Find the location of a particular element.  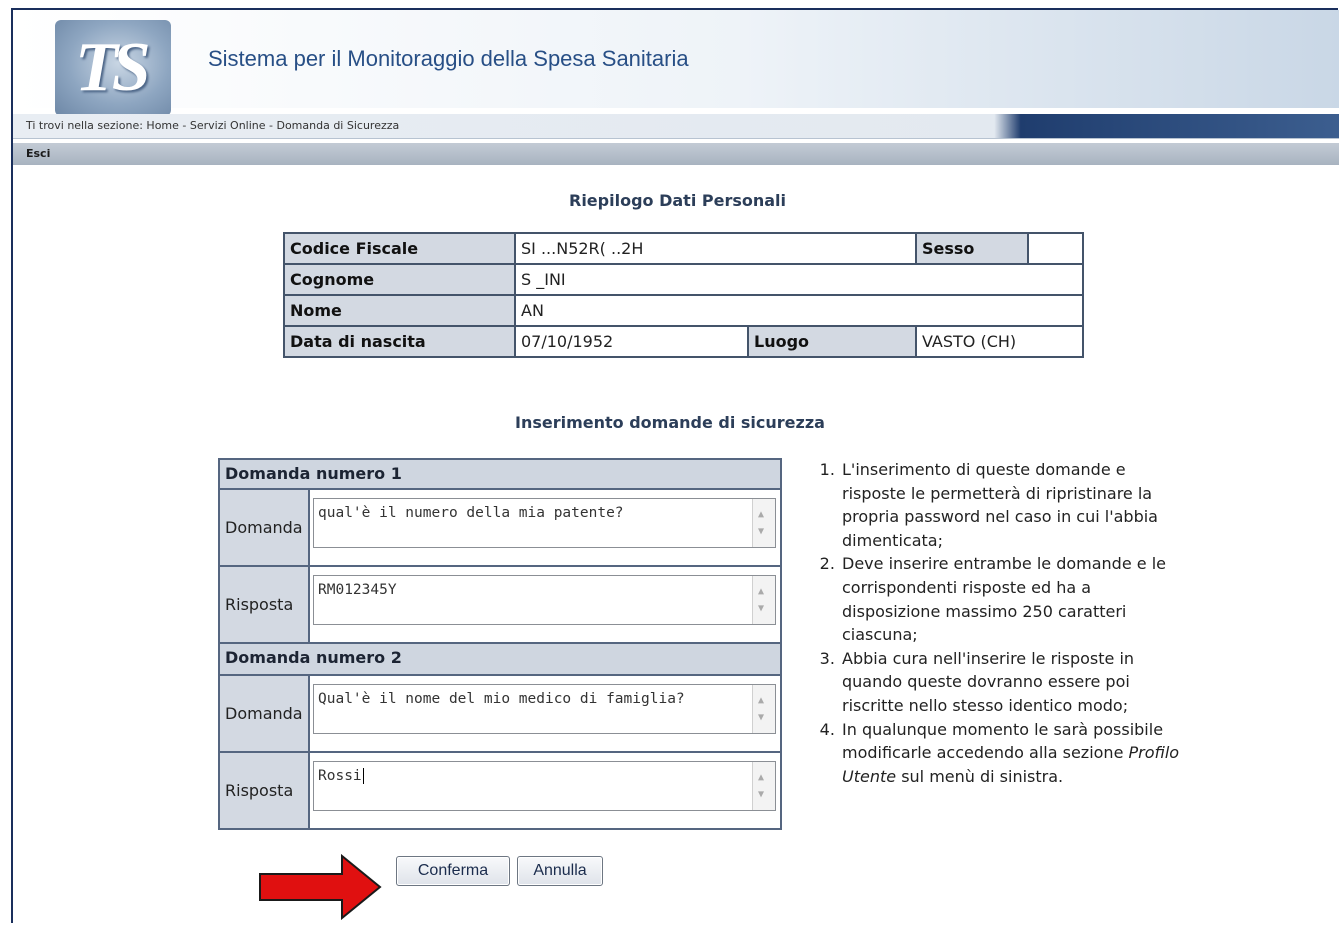

question1-field-cell: qual'è il numero della mia patente? ▲ ▼ is located at coordinates (546, 528).